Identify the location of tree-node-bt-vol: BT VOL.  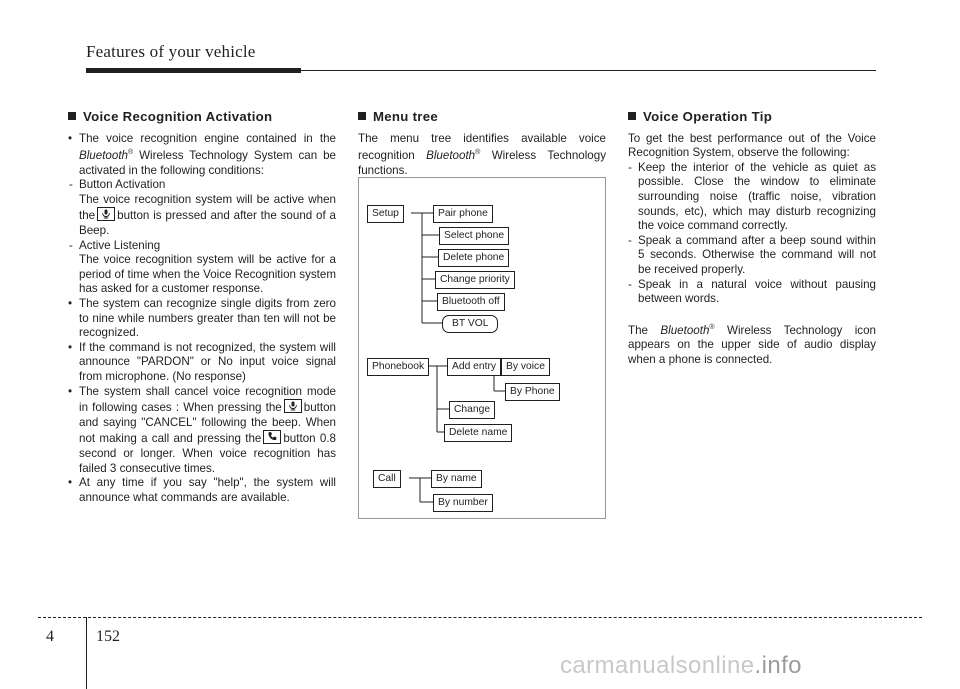
(470, 324).